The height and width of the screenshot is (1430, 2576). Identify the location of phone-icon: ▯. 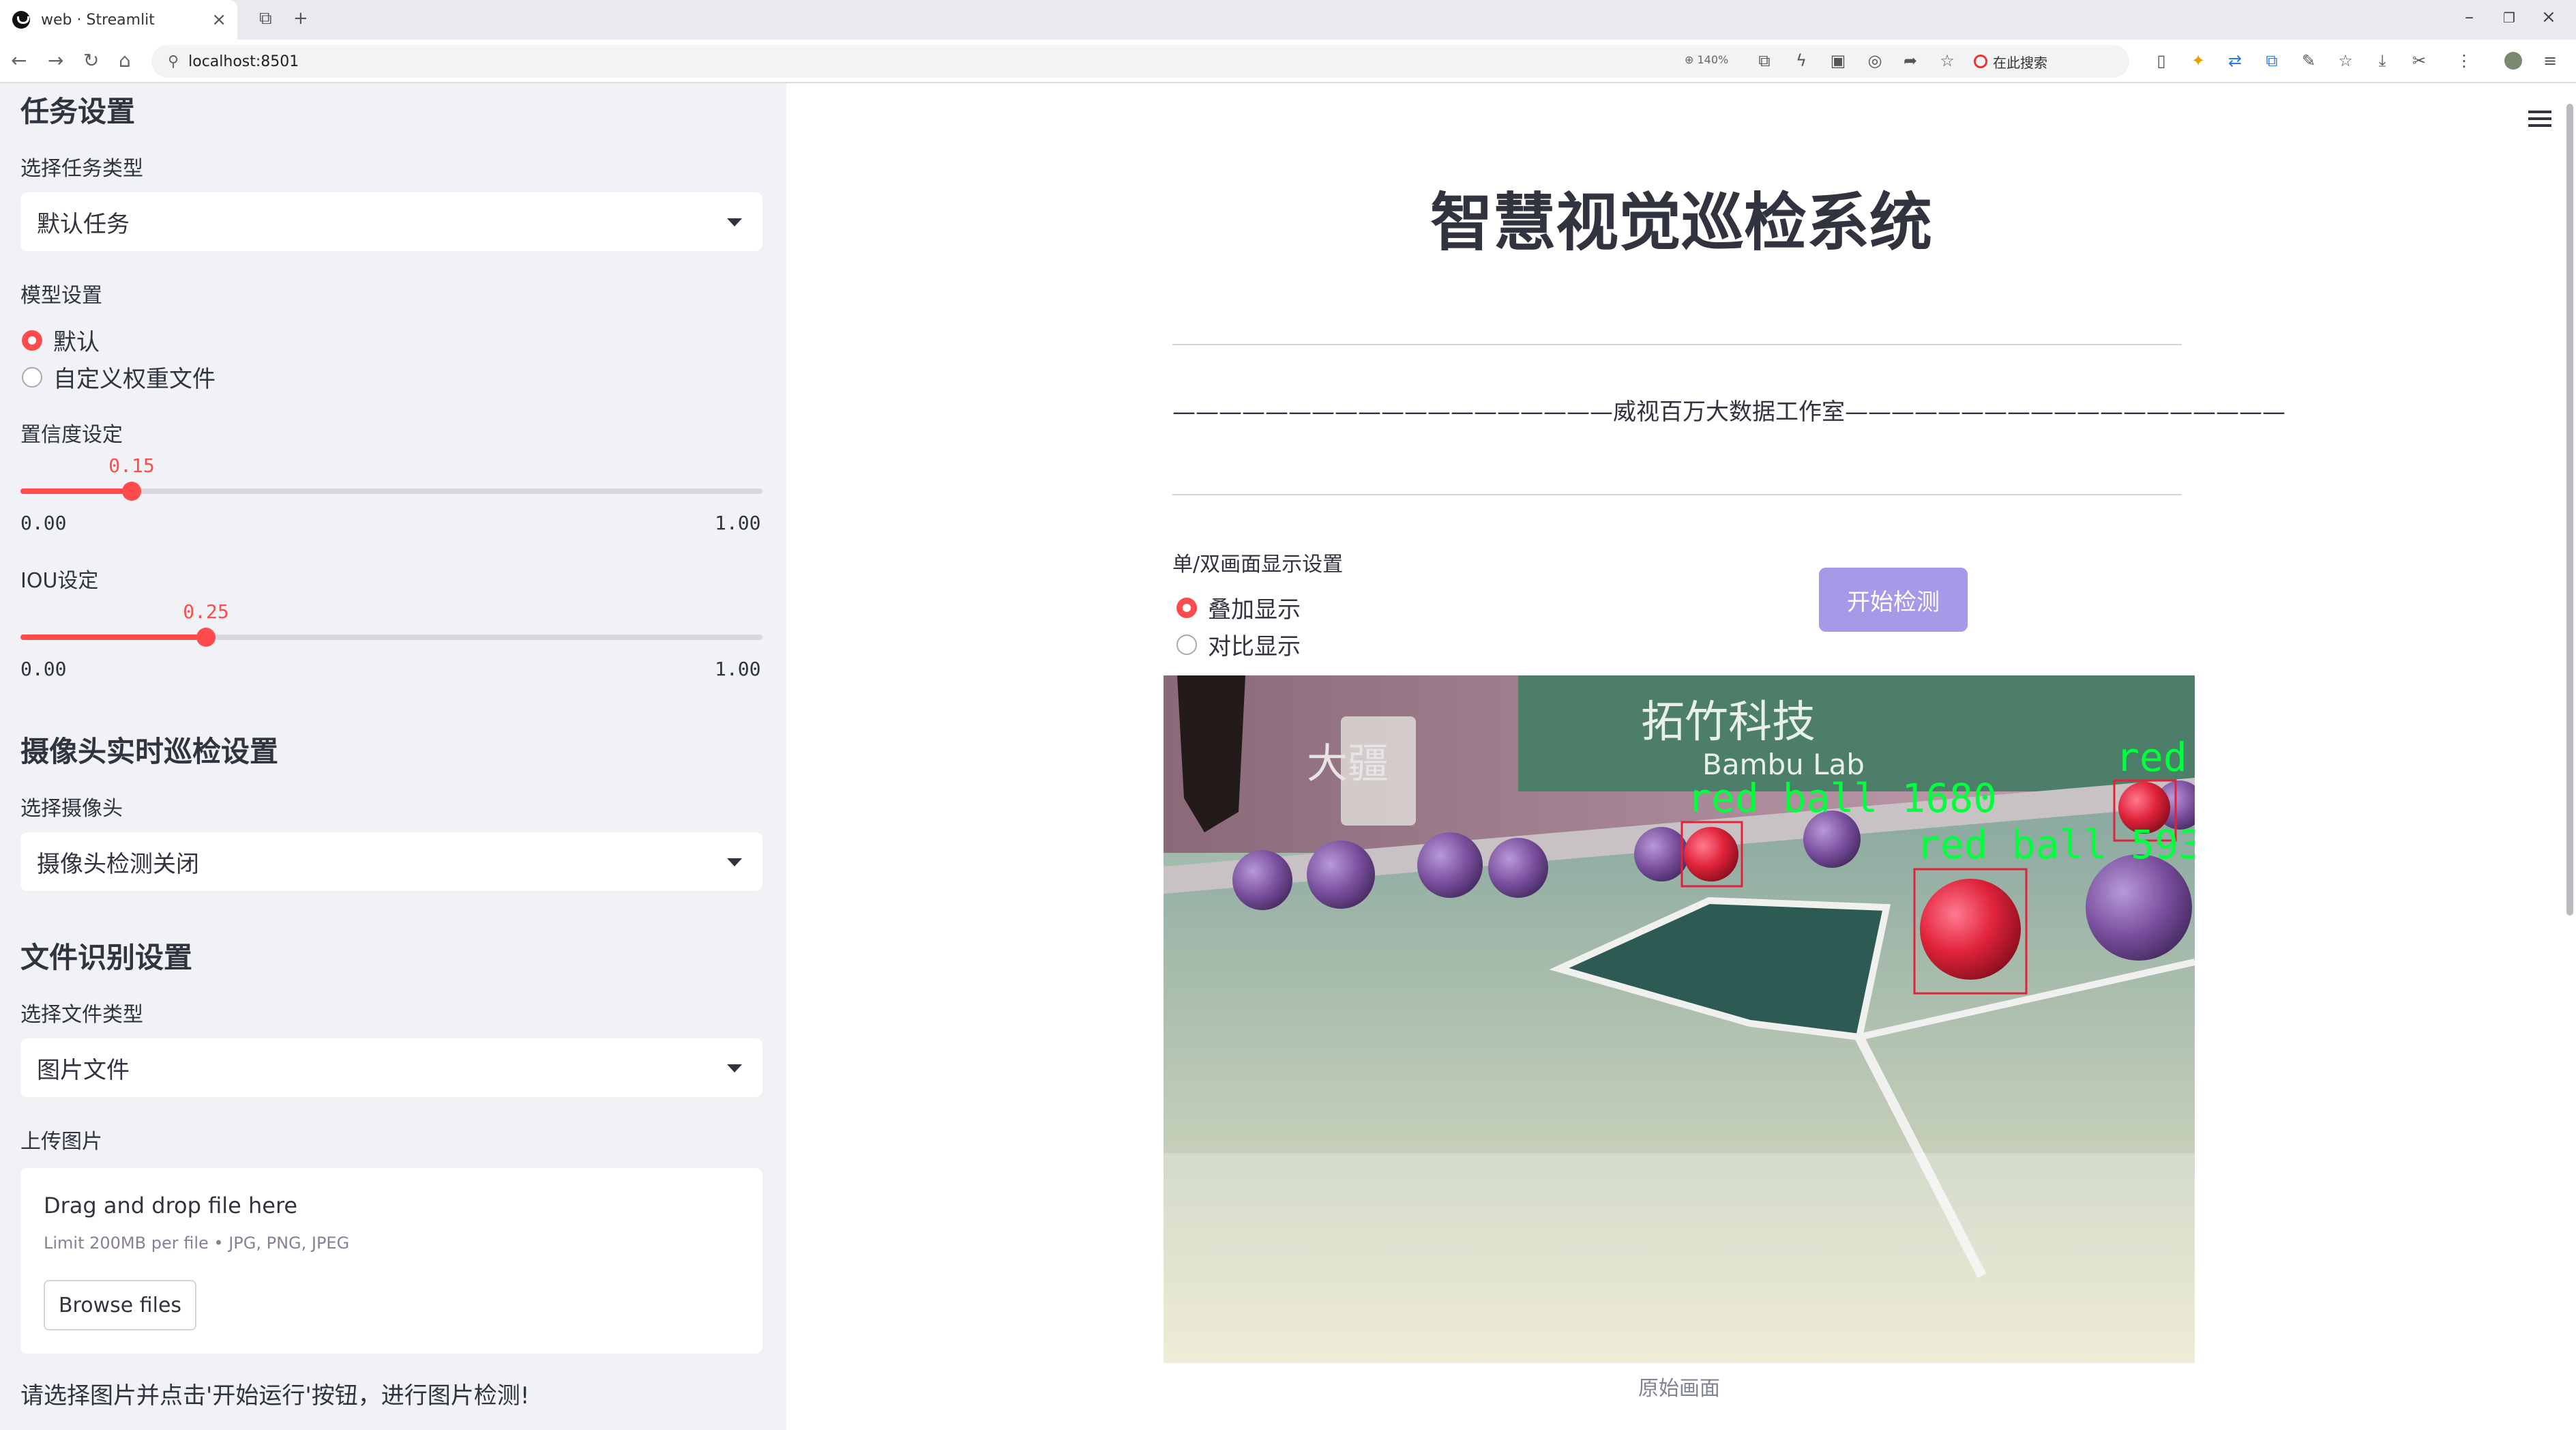
(2161, 61).